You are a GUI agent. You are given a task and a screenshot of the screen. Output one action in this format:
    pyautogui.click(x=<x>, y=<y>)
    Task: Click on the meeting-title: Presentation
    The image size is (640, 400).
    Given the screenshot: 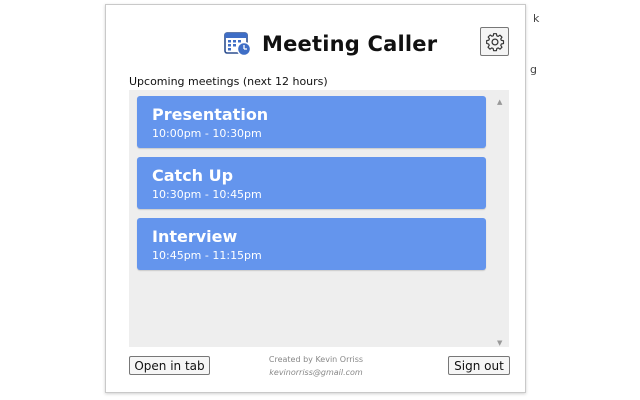 What is the action you would take?
    pyautogui.click(x=210, y=114)
    